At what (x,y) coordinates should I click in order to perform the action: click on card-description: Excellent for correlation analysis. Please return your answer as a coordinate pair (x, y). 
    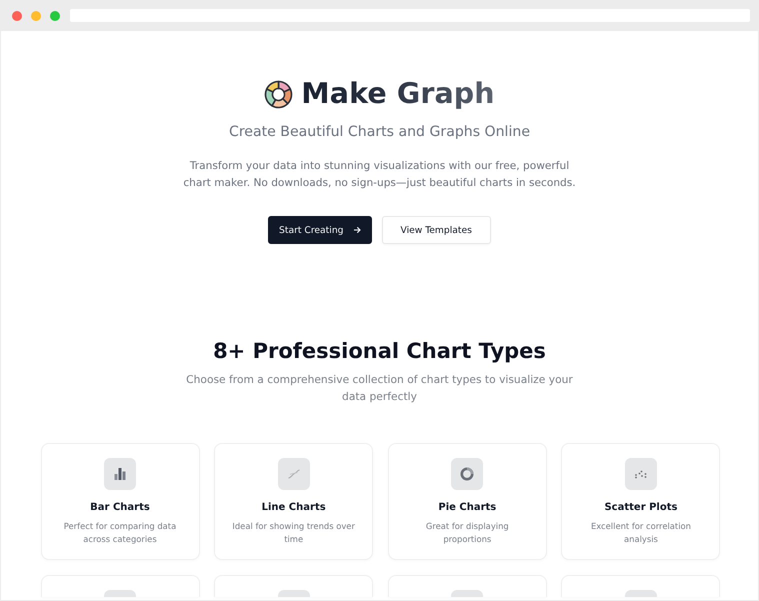
    Looking at the image, I should click on (641, 533).